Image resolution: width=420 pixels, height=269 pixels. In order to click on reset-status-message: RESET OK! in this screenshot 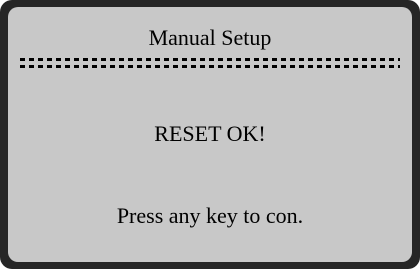, I will do `click(210, 133)`.